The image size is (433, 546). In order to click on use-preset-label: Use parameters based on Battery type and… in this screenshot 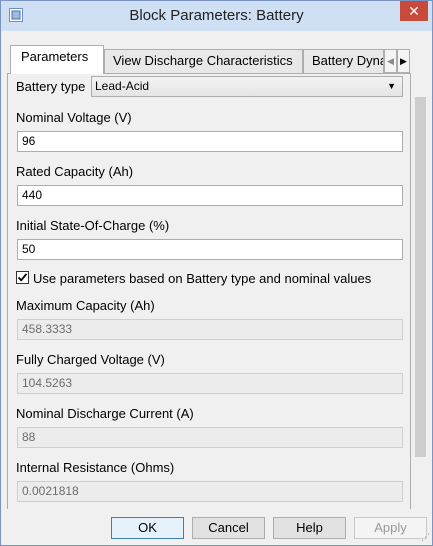, I will do `click(202, 278)`.